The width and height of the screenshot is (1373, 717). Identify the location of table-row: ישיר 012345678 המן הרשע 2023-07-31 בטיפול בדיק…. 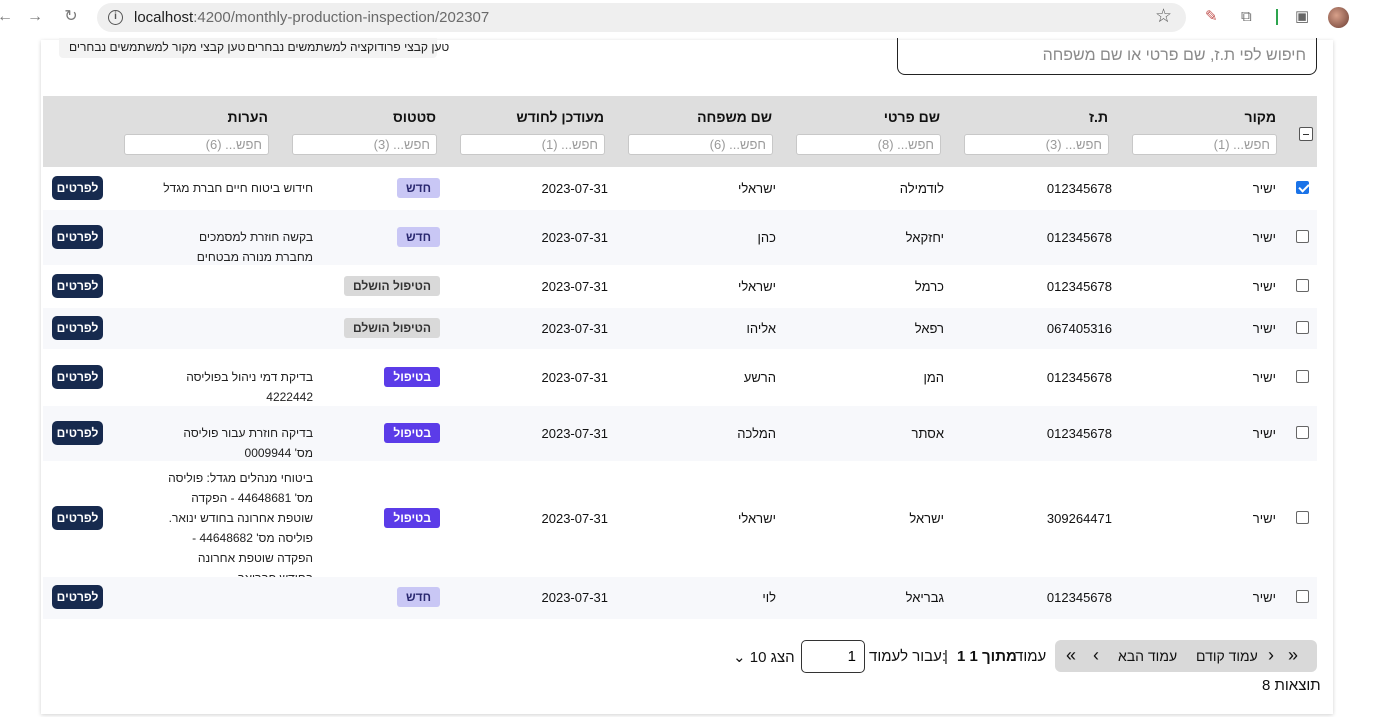
(680, 377).